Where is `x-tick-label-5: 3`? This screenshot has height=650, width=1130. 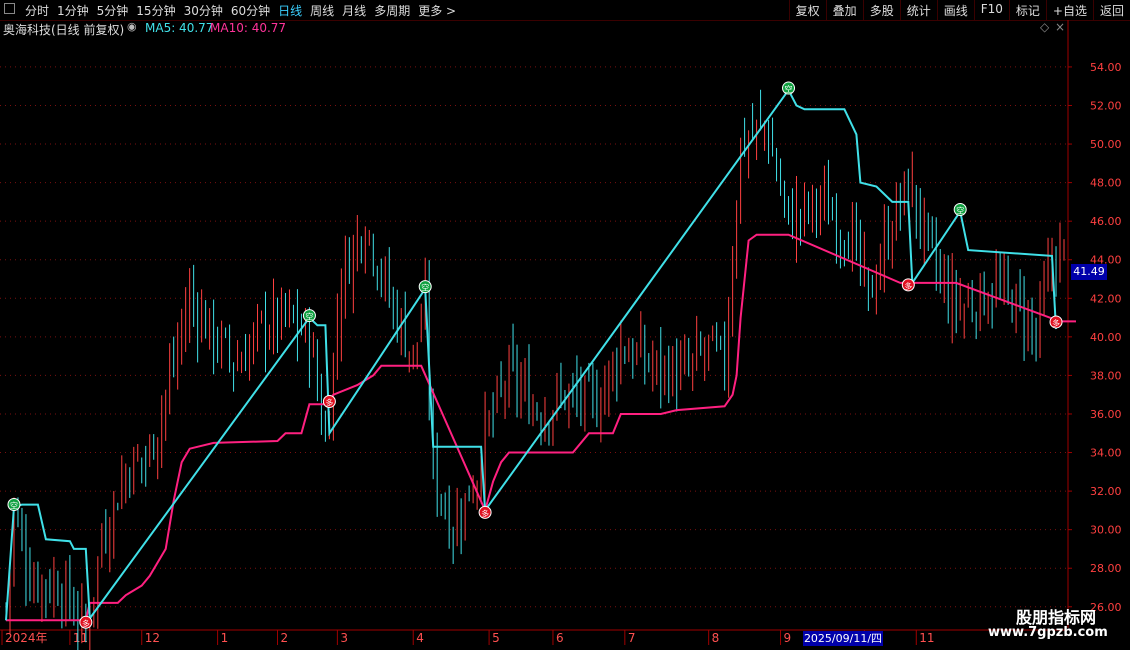
x-tick-label-5: 3 is located at coordinates (344, 638).